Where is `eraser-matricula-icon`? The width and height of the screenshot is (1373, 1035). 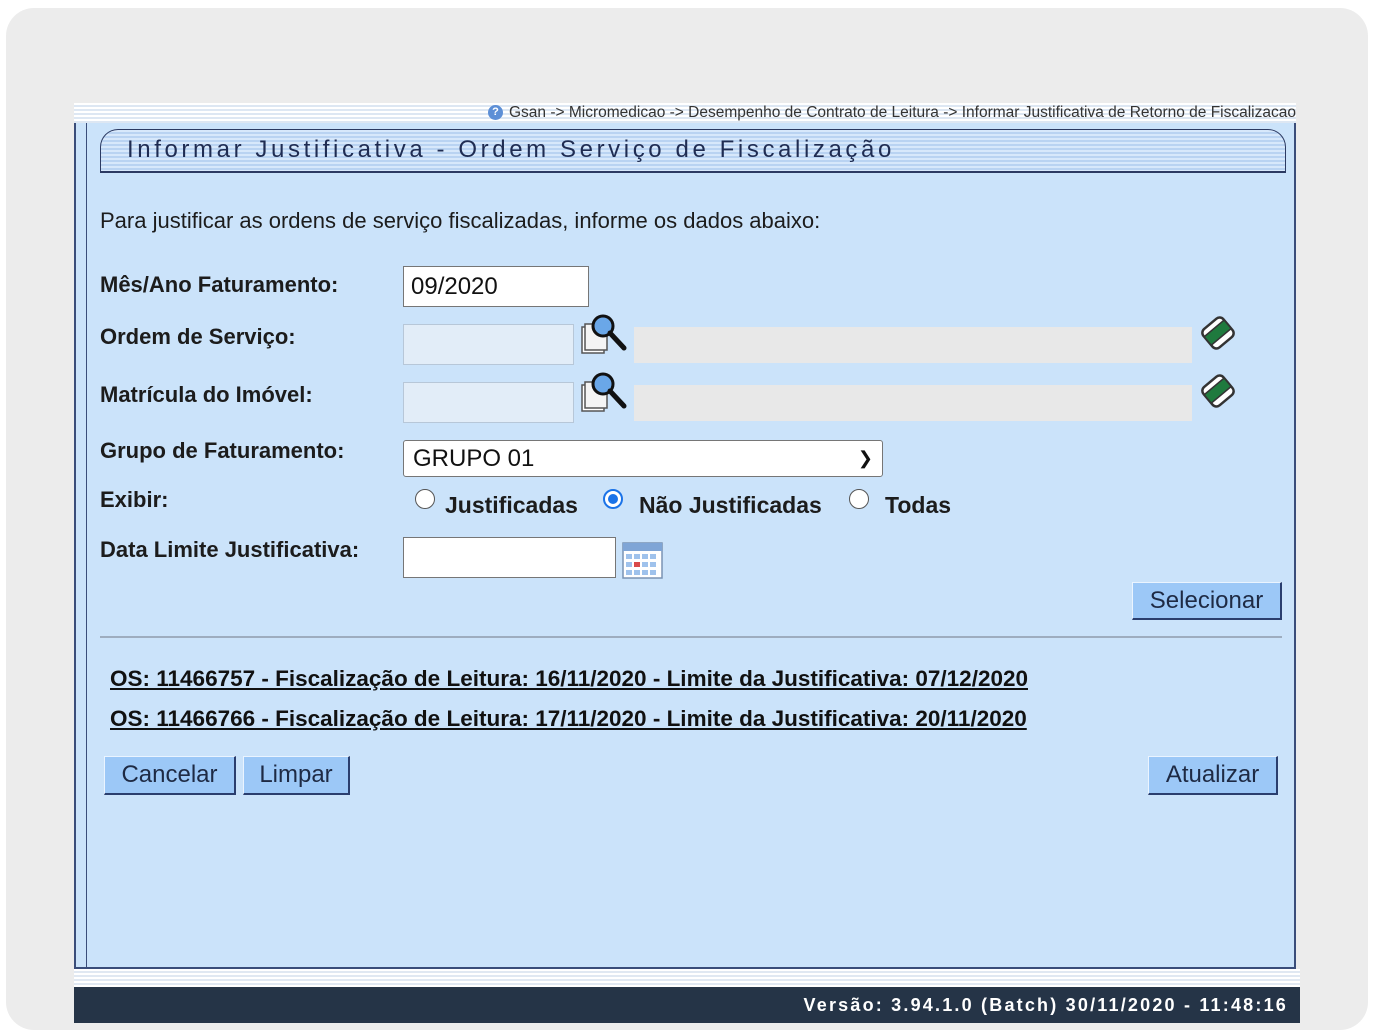 eraser-matricula-icon is located at coordinates (1218, 391).